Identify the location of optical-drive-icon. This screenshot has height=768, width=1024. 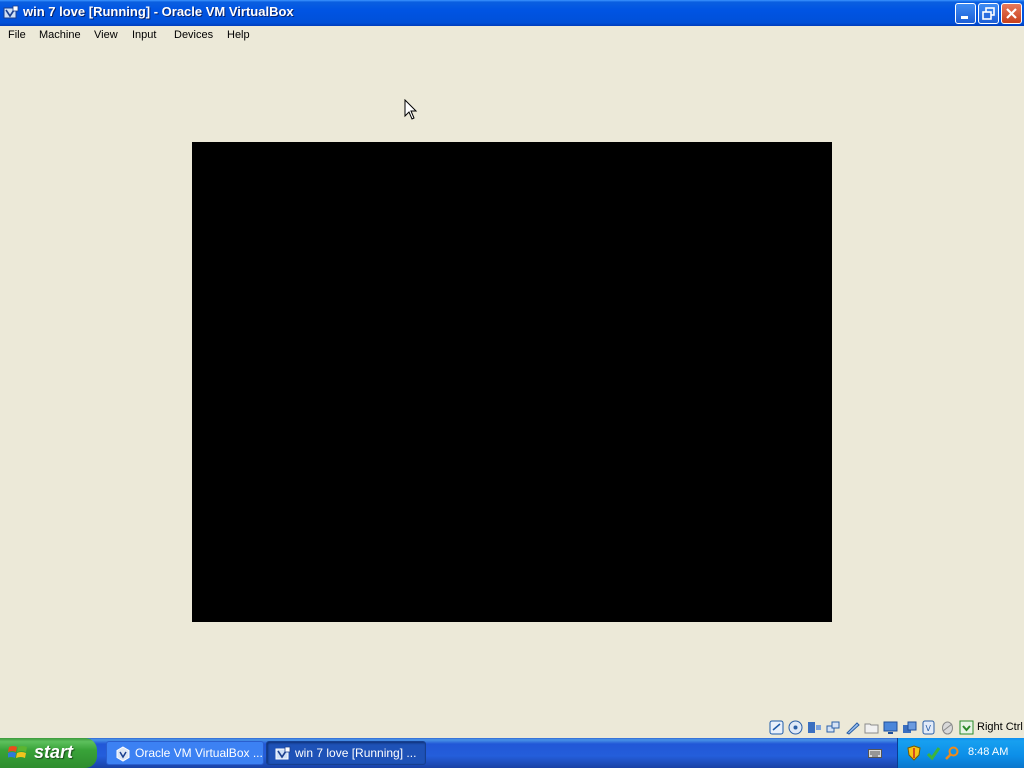
(795, 727).